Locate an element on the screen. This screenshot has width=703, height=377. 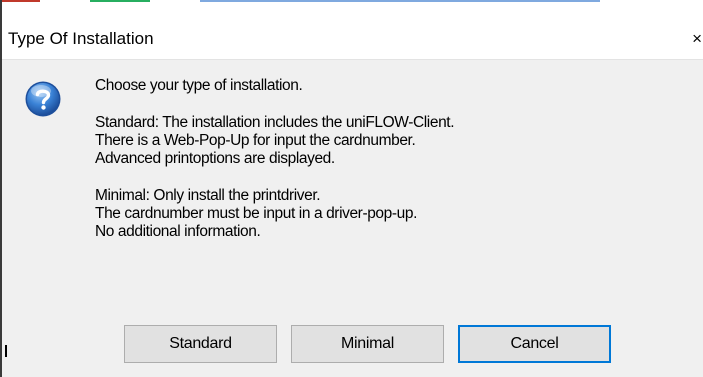
dialog-title: Type Of Installation is located at coordinates (81, 38).